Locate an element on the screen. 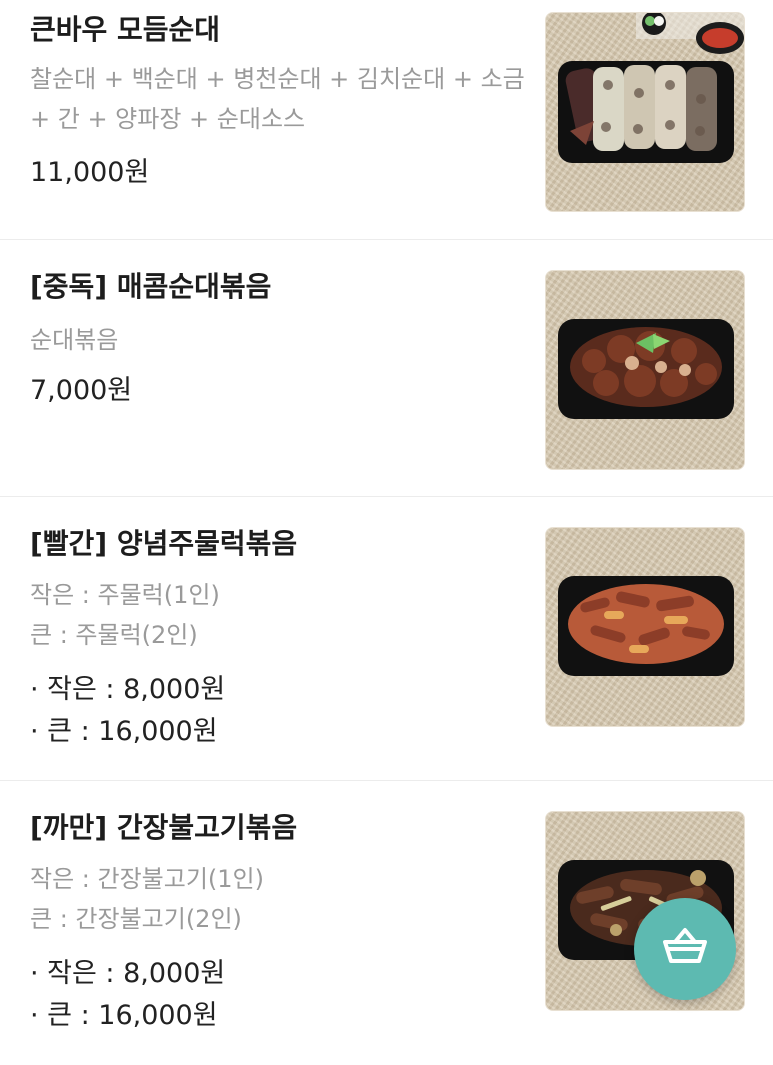 This screenshot has height=1065, width=773. menu-item-description: 작은 : 주물럭(1인) 큰 : 주물럭(2인) is located at coordinates (280, 615).